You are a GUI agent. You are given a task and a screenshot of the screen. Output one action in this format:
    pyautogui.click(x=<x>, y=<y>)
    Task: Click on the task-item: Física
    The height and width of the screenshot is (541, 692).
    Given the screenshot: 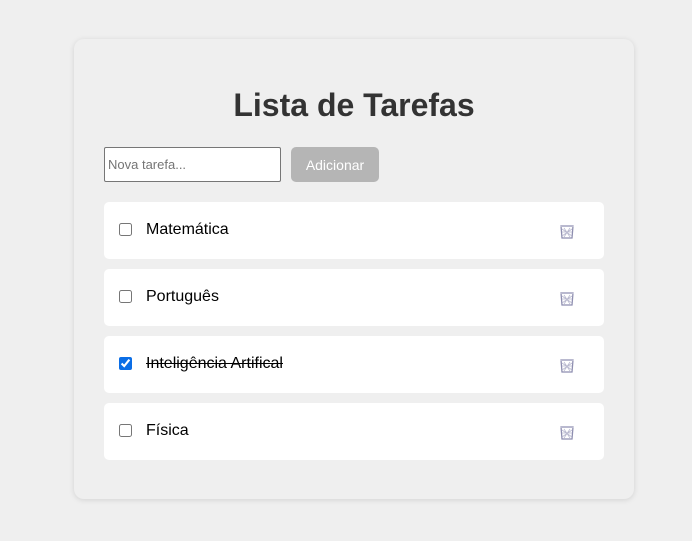 What is the action you would take?
    pyautogui.click(x=354, y=431)
    